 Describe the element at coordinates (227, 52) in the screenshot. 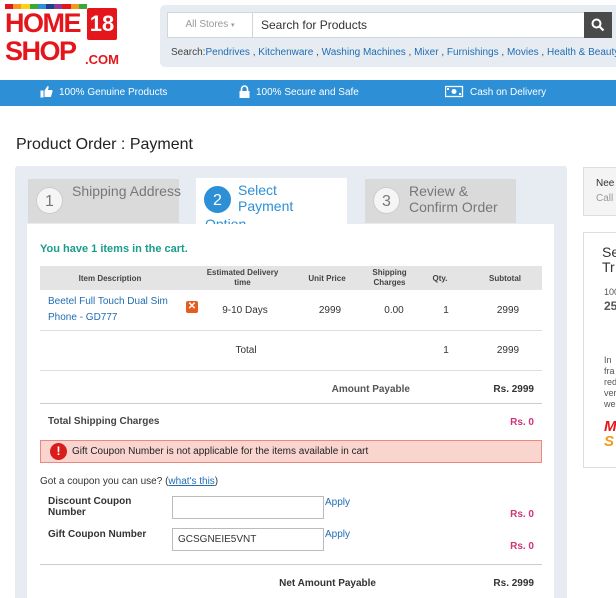

I see `quick-search-link: Pendrives` at that location.